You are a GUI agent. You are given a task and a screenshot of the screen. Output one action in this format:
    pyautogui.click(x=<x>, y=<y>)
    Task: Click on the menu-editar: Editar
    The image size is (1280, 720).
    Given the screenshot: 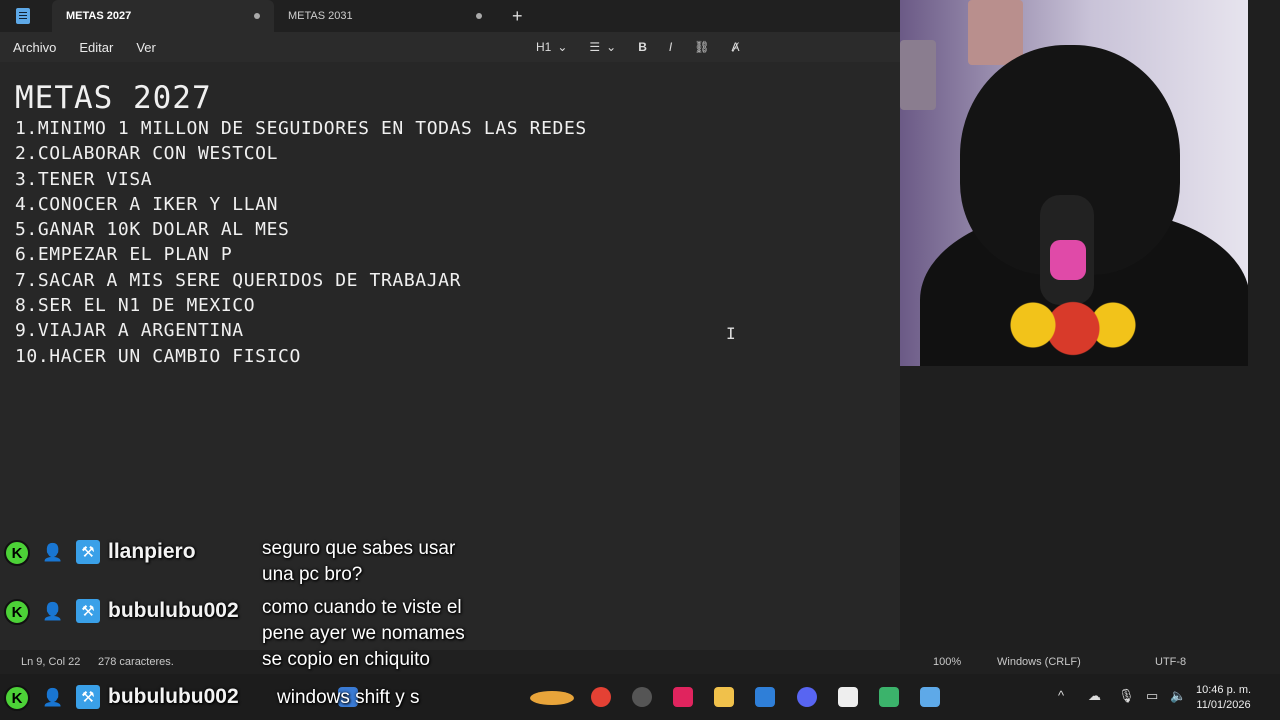 What is the action you would take?
    pyautogui.click(x=96, y=47)
    